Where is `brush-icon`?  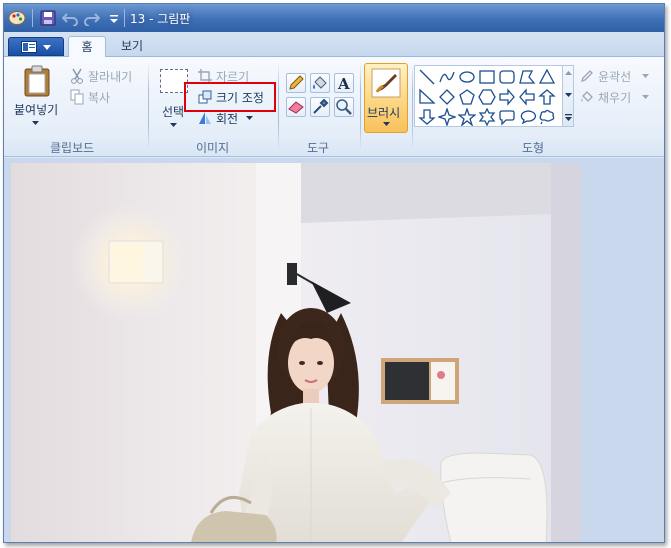
brush-icon is located at coordinates (386, 83).